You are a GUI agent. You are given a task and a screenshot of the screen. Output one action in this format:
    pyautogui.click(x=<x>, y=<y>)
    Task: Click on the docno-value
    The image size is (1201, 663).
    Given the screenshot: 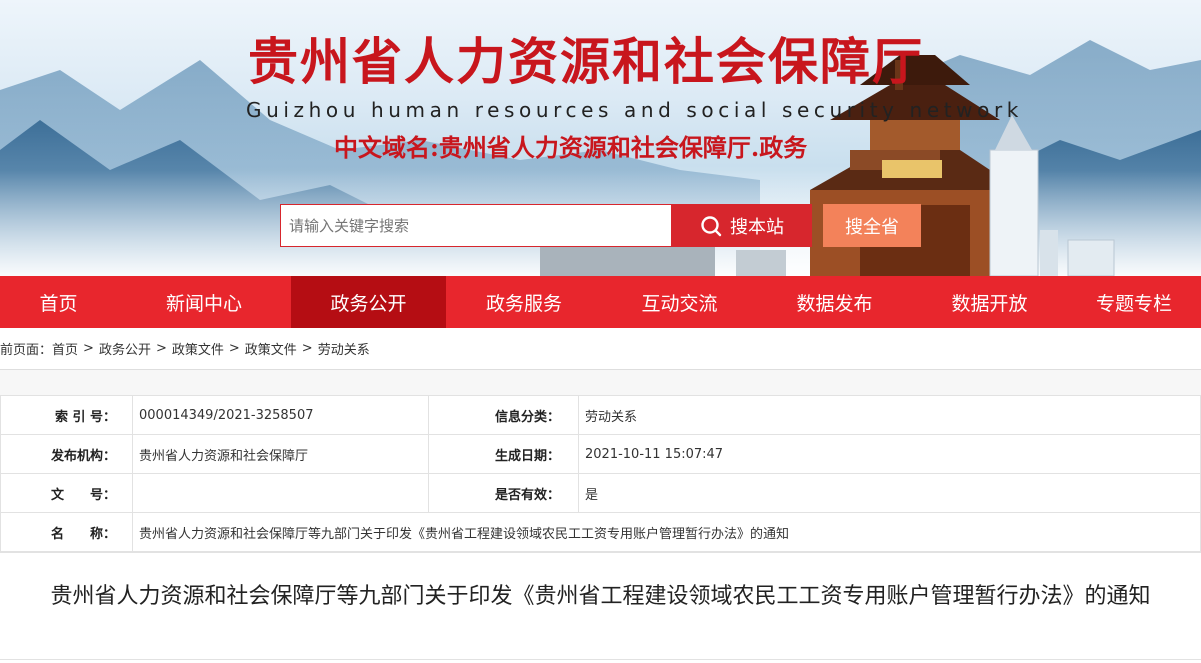 What is the action you would take?
    pyautogui.click(x=280, y=493)
    